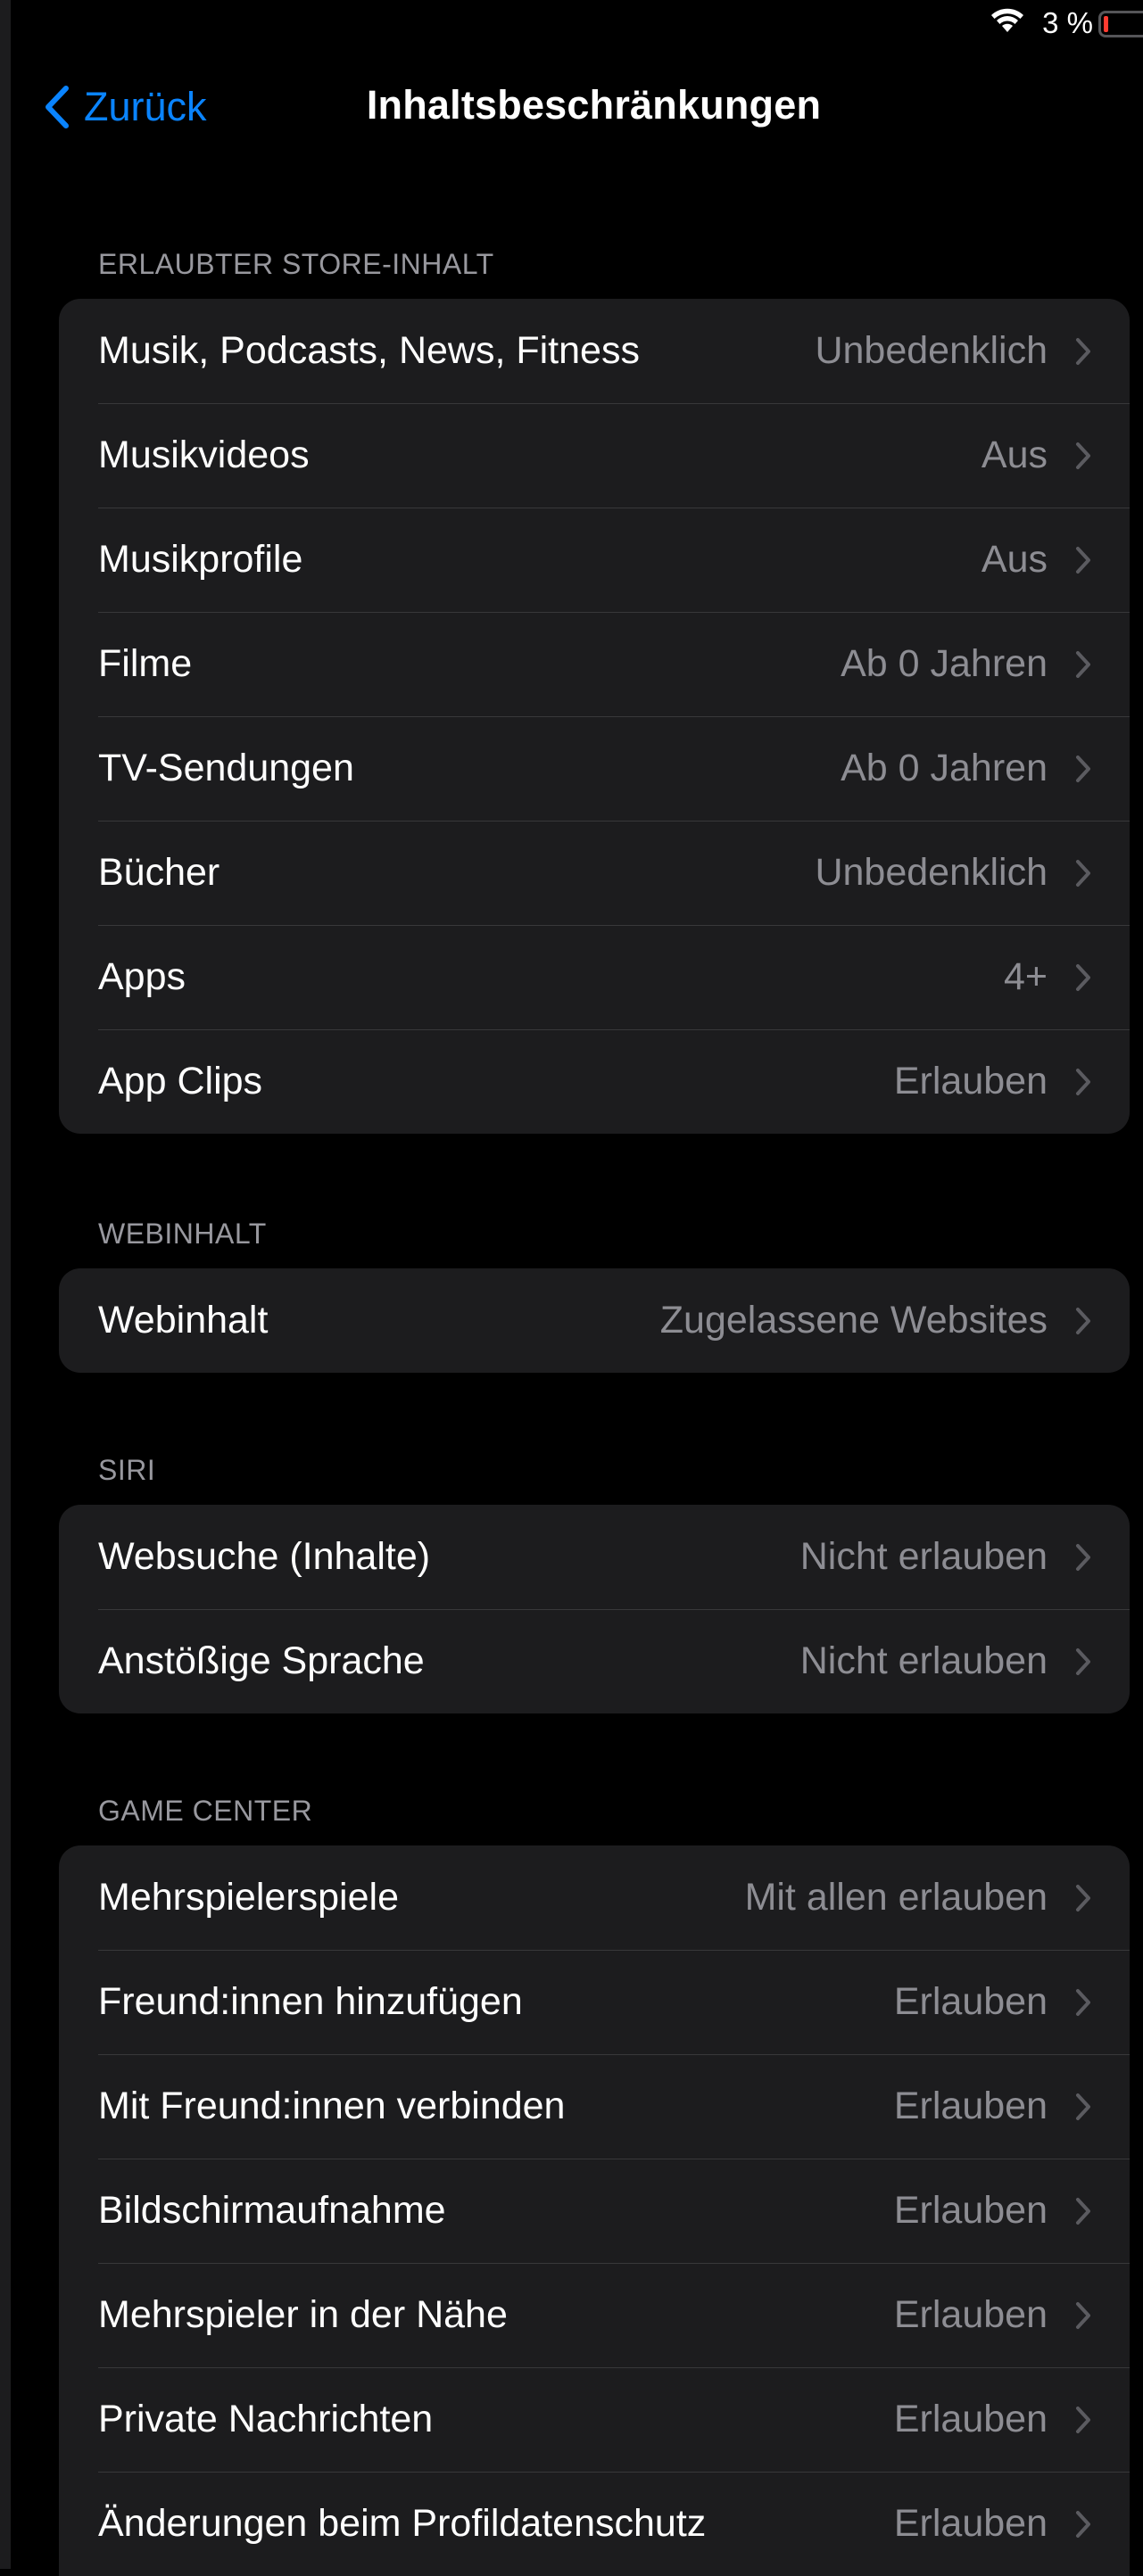 This screenshot has height=2576, width=1143. Describe the element at coordinates (1007, 20) in the screenshot. I see `wifi-icon` at that location.